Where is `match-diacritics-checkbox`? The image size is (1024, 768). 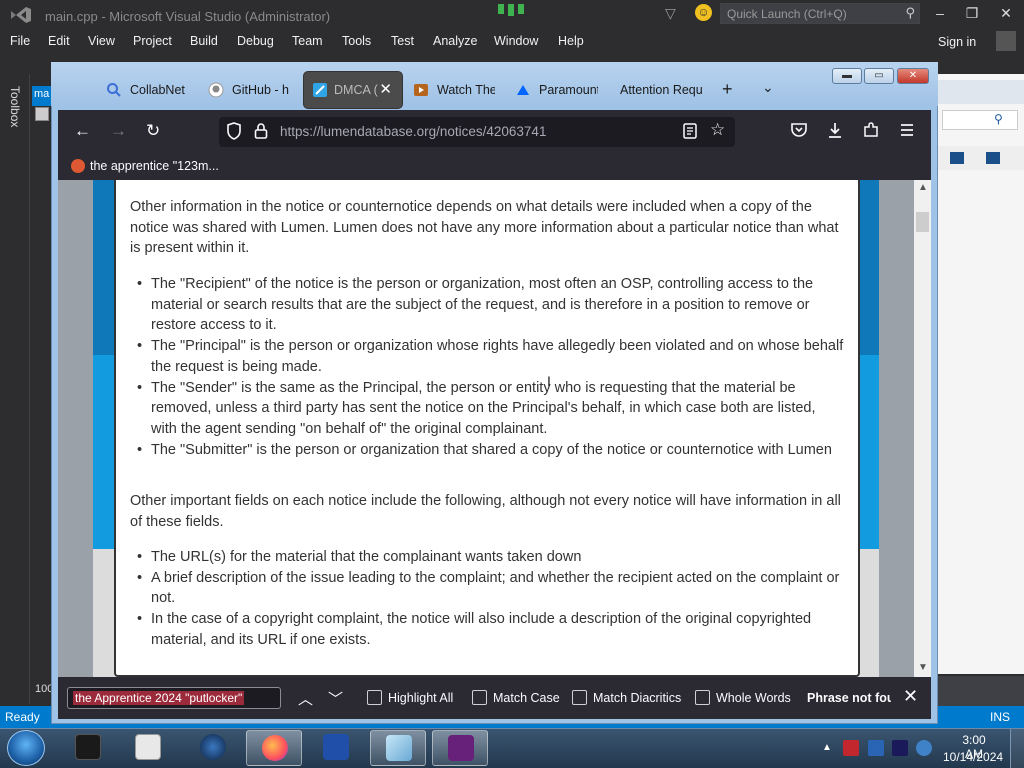 match-diacritics-checkbox is located at coordinates (579, 697).